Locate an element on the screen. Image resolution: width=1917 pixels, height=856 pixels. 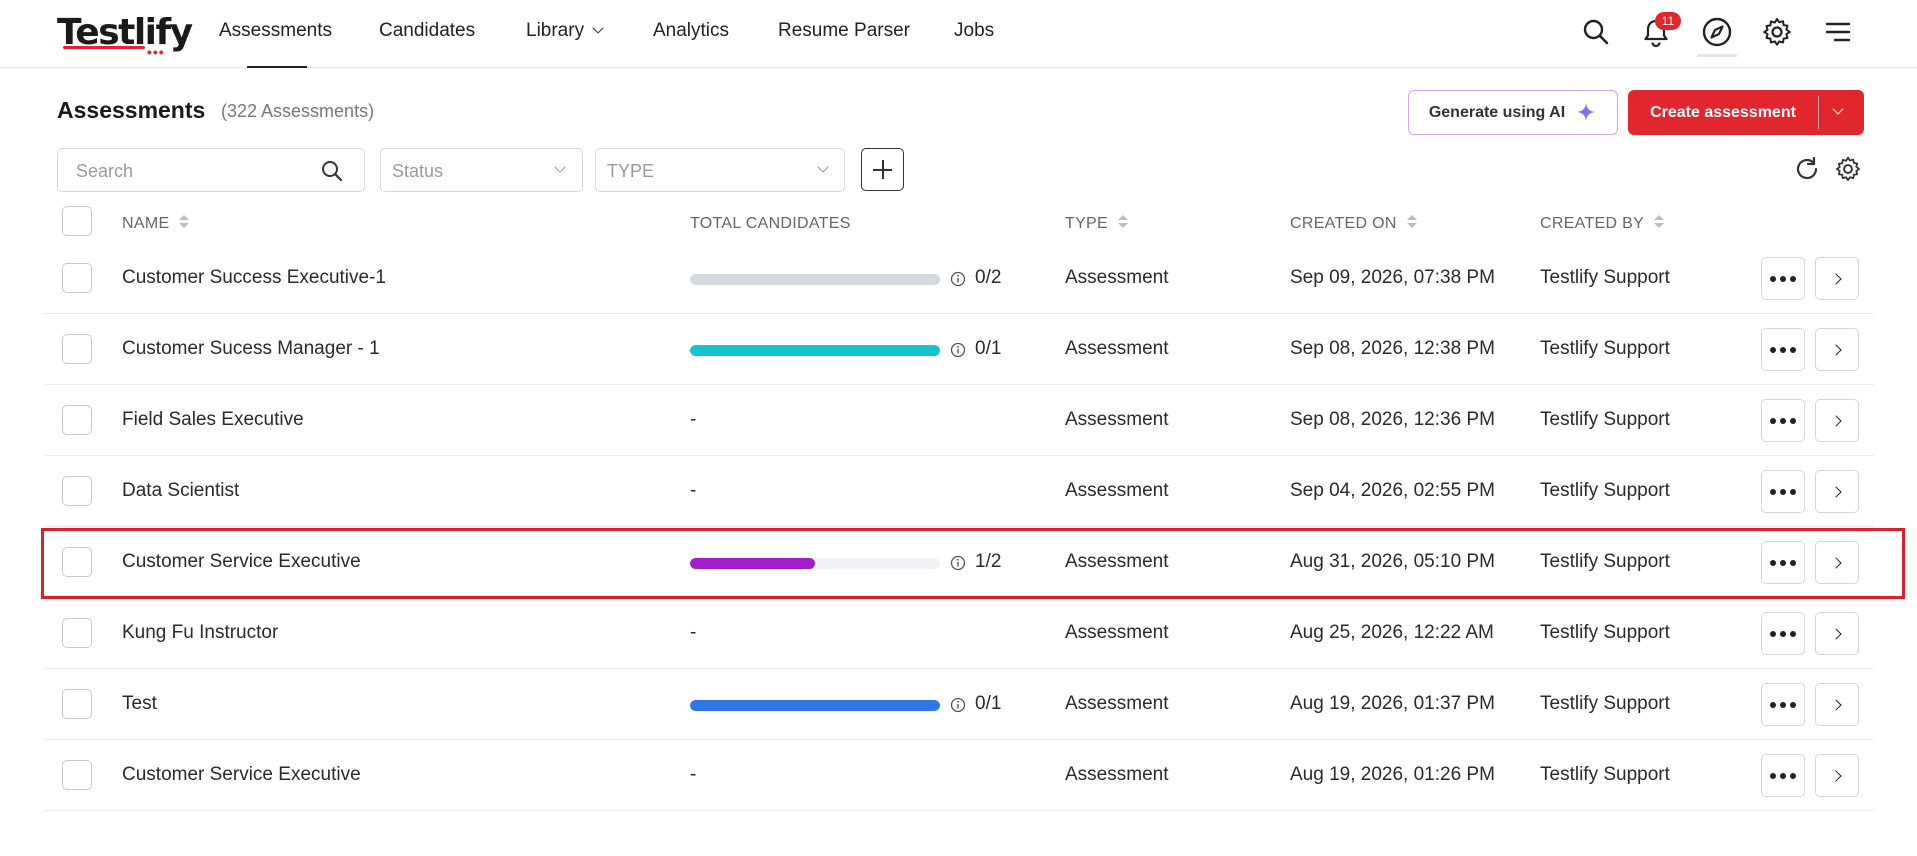
column-header-name: NAME is located at coordinates (156, 223).